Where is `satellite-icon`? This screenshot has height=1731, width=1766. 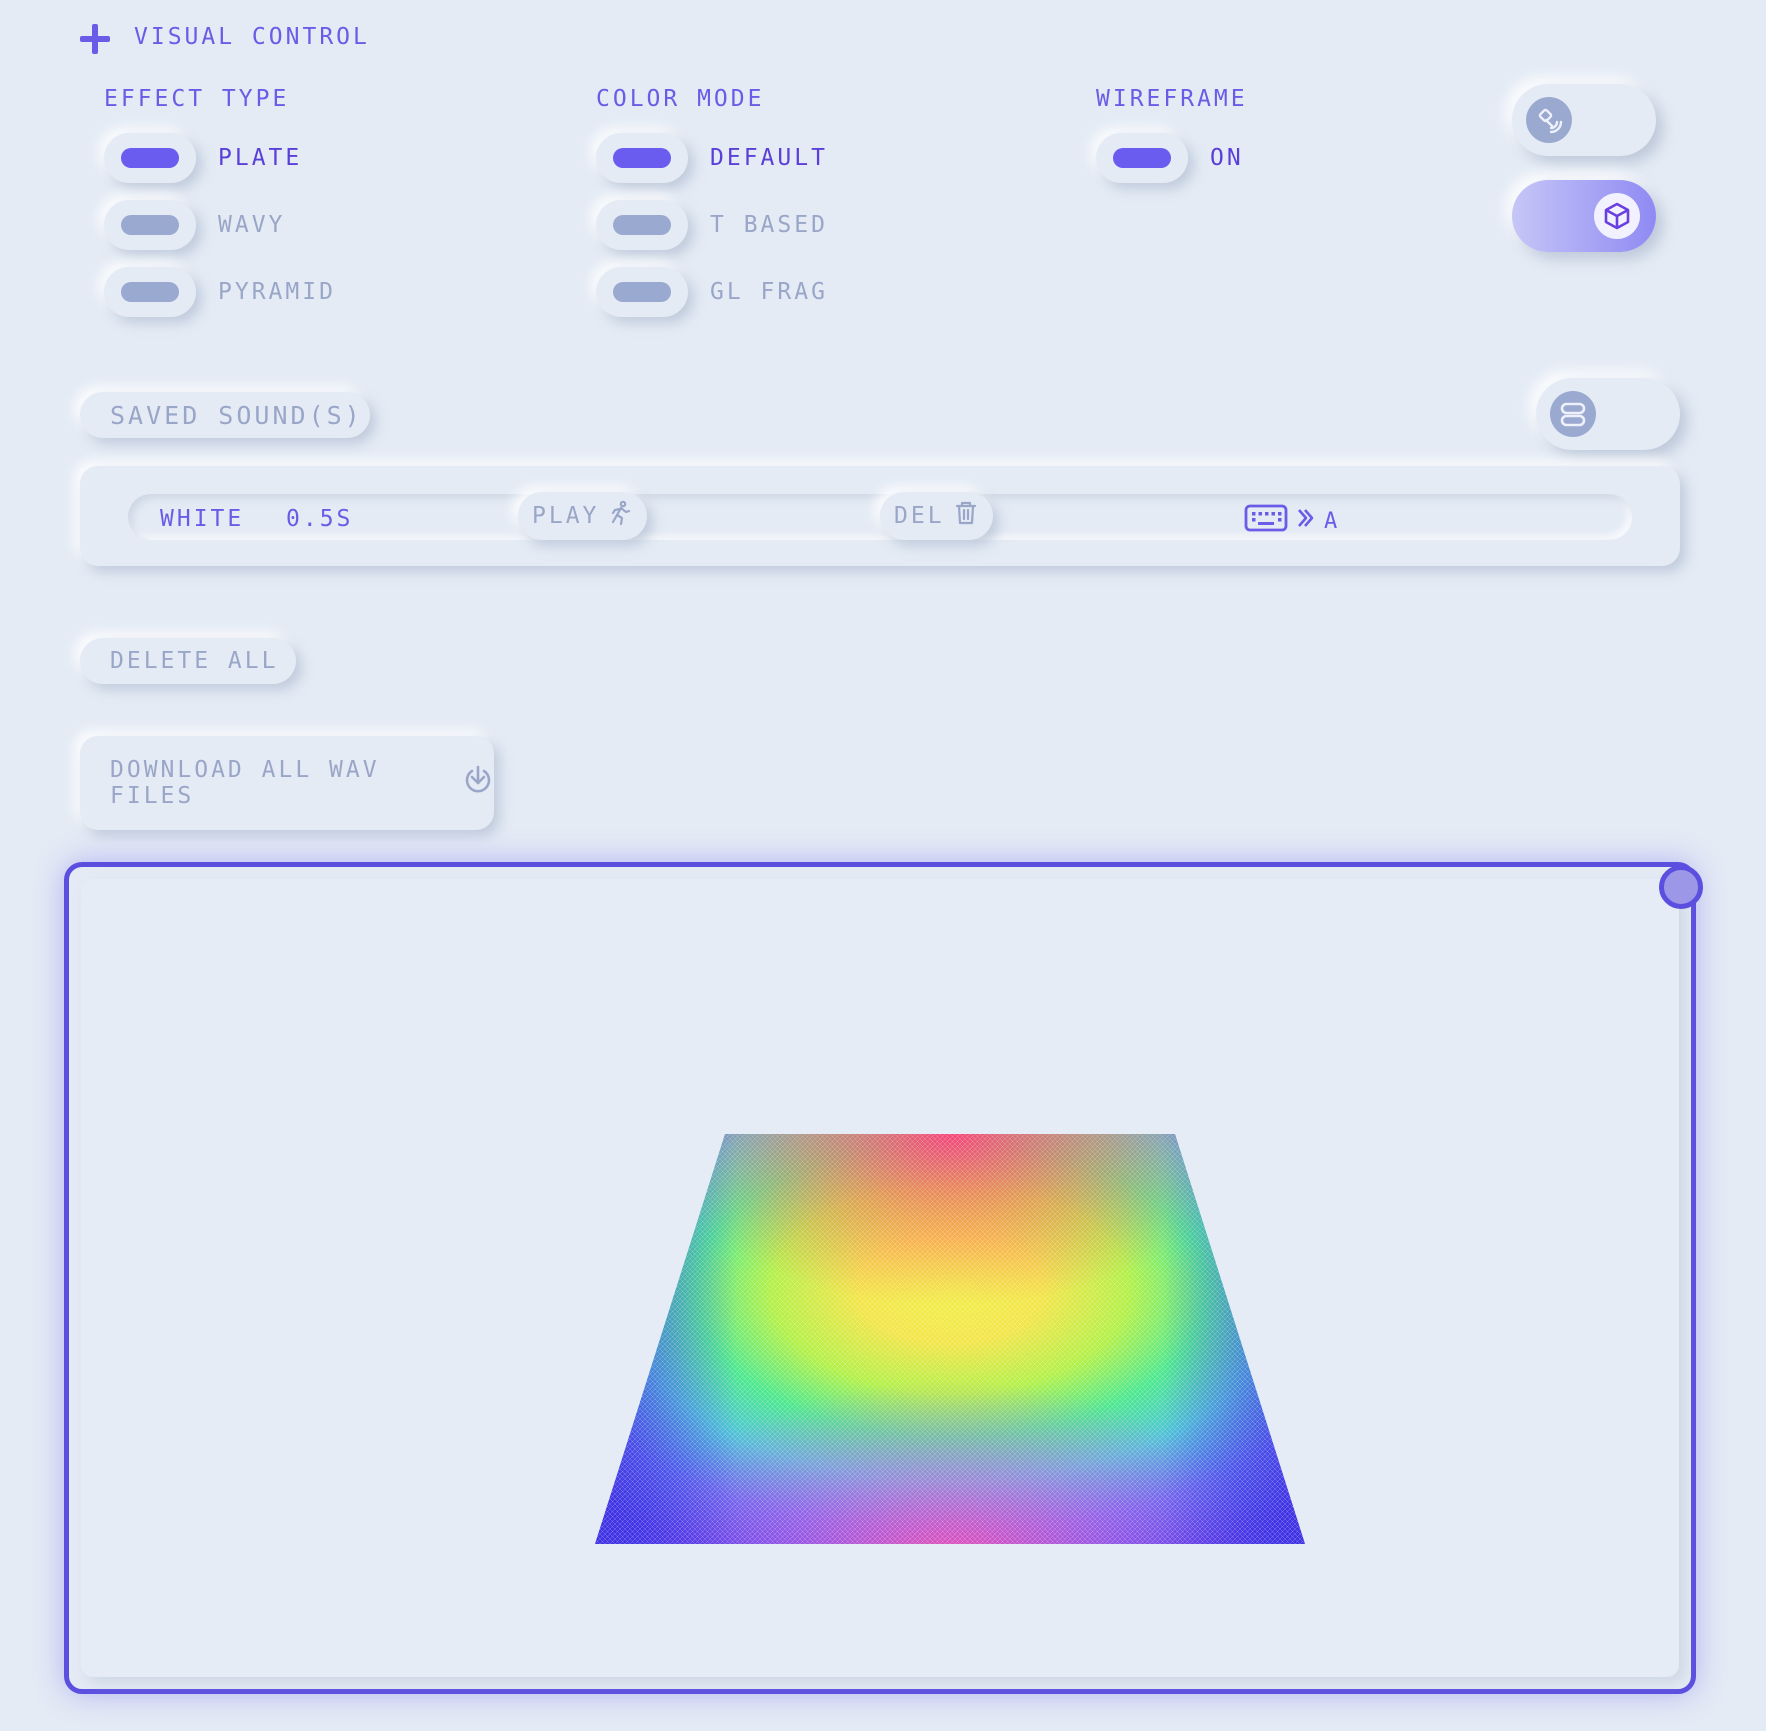 satellite-icon is located at coordinates (1549, 120).